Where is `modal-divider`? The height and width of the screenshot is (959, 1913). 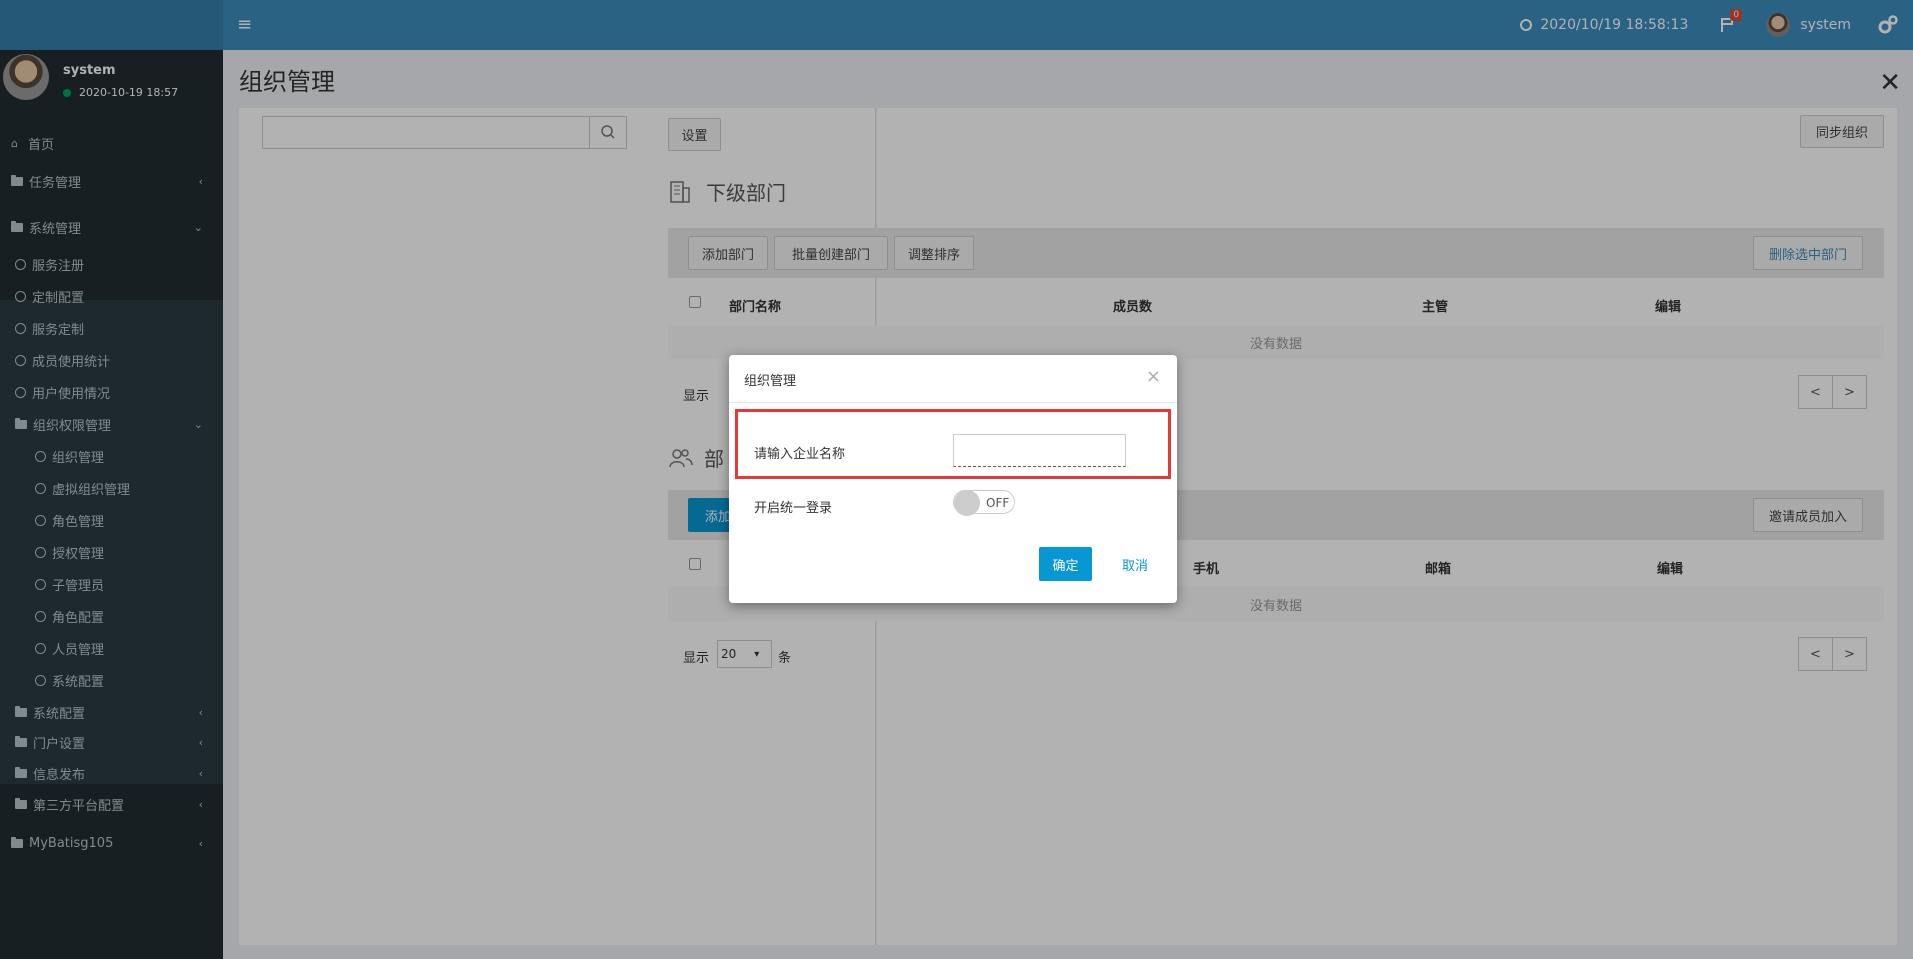 modal-divider is located at coordinates (953, 402).